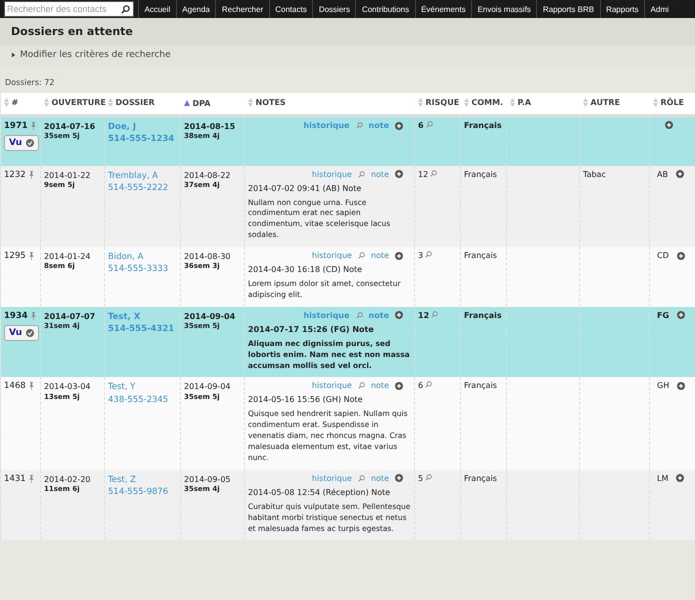 The height and width of the screenshot is (600, 695). What do you see at coordinates (347, 55) in the screenshot?
I see `search-criteria-toggle: Modifier les critères de recherche` at bounding box center [347, 55].